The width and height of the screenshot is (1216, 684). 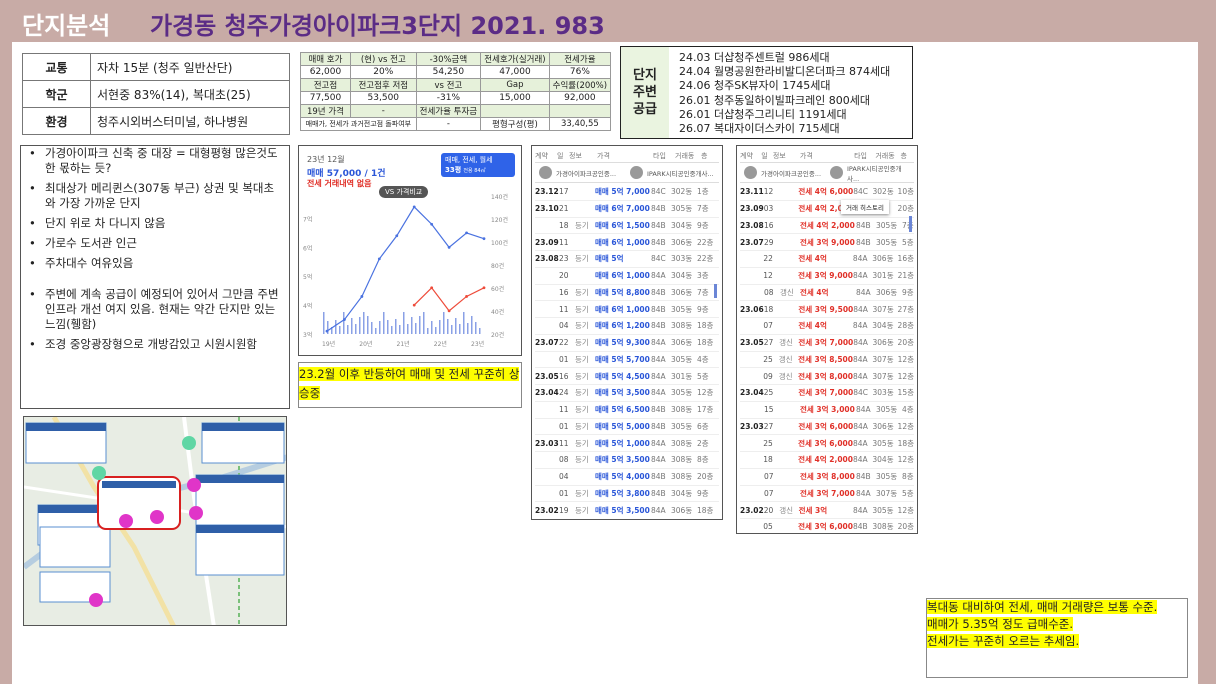 I want to click on table-row: 23.11 12 전세 4억 6,000 84C 302동 10층, so click(x=827, y=192).